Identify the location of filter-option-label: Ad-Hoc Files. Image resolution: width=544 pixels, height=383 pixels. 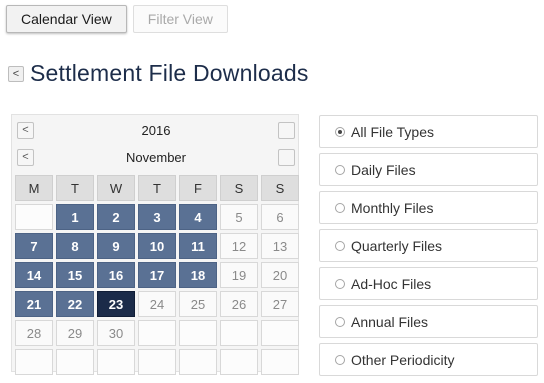
(391, 283).